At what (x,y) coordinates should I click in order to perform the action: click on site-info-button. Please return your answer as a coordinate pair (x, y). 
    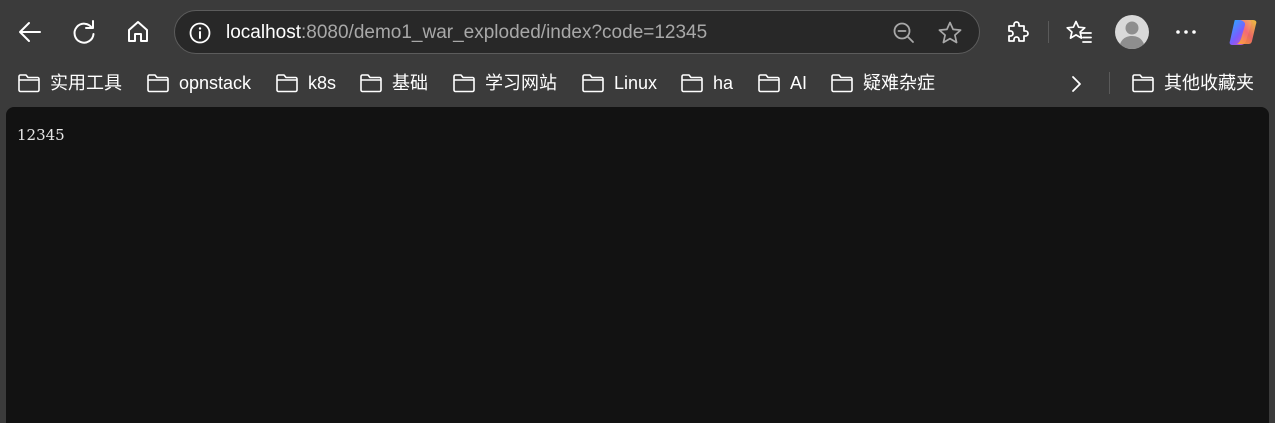
    Looking at the image, I should click on (200, 33).